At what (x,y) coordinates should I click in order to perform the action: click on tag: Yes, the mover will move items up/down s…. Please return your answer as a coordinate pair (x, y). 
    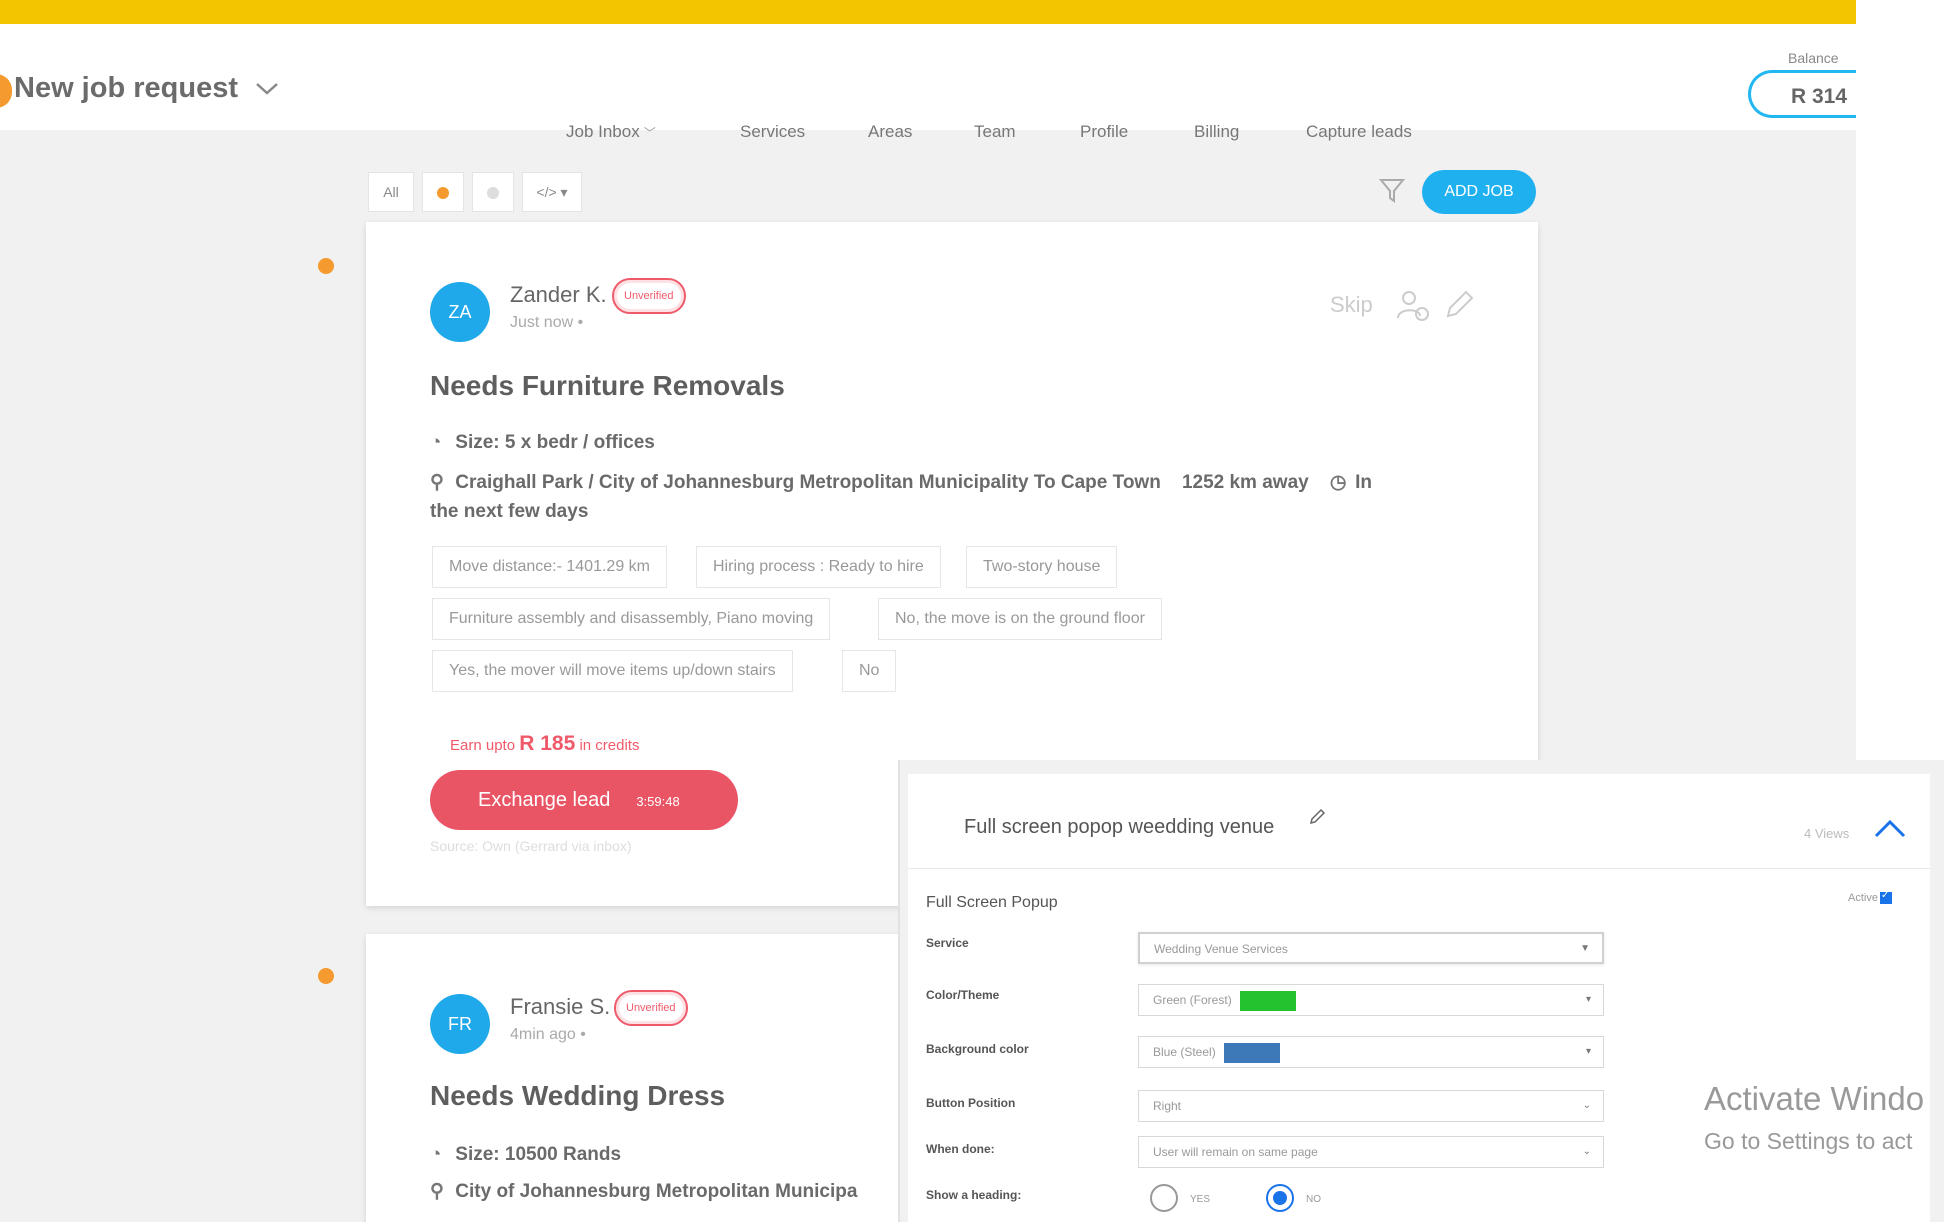
    Looking at the image, I should click on (612, 671).